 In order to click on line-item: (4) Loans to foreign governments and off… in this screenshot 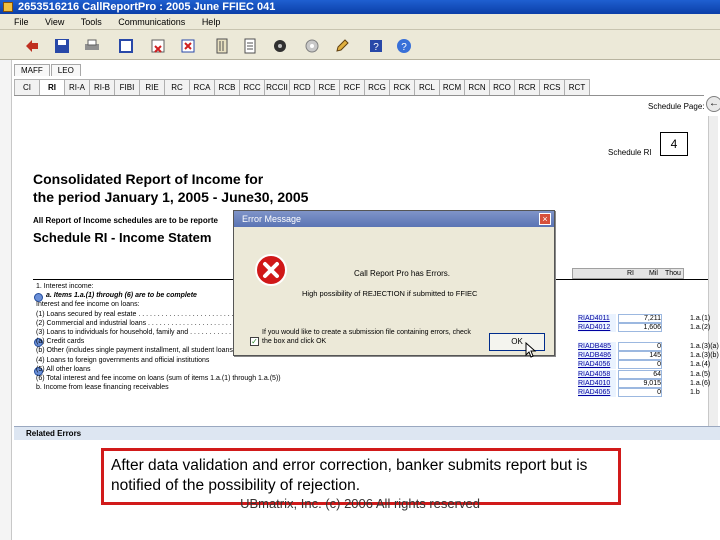, I will do `click(123, 360)`.